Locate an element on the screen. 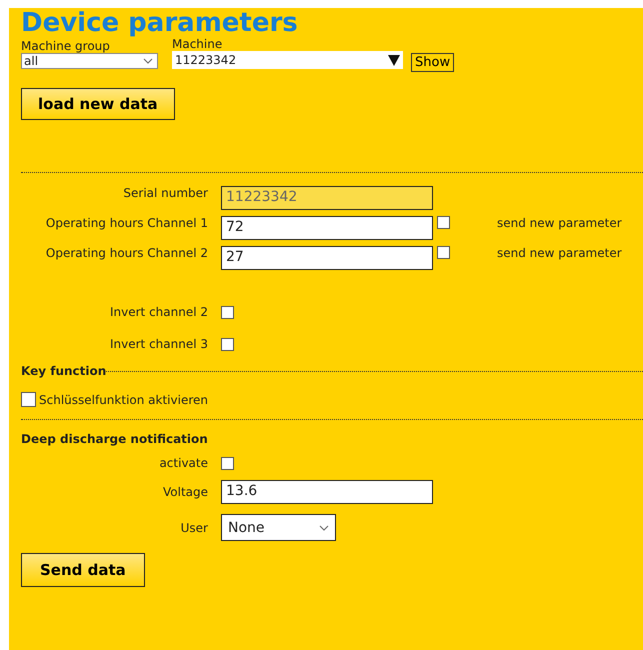 This screenshot has width=643, height=650. field-label: User is located at coordinates (194, 527).